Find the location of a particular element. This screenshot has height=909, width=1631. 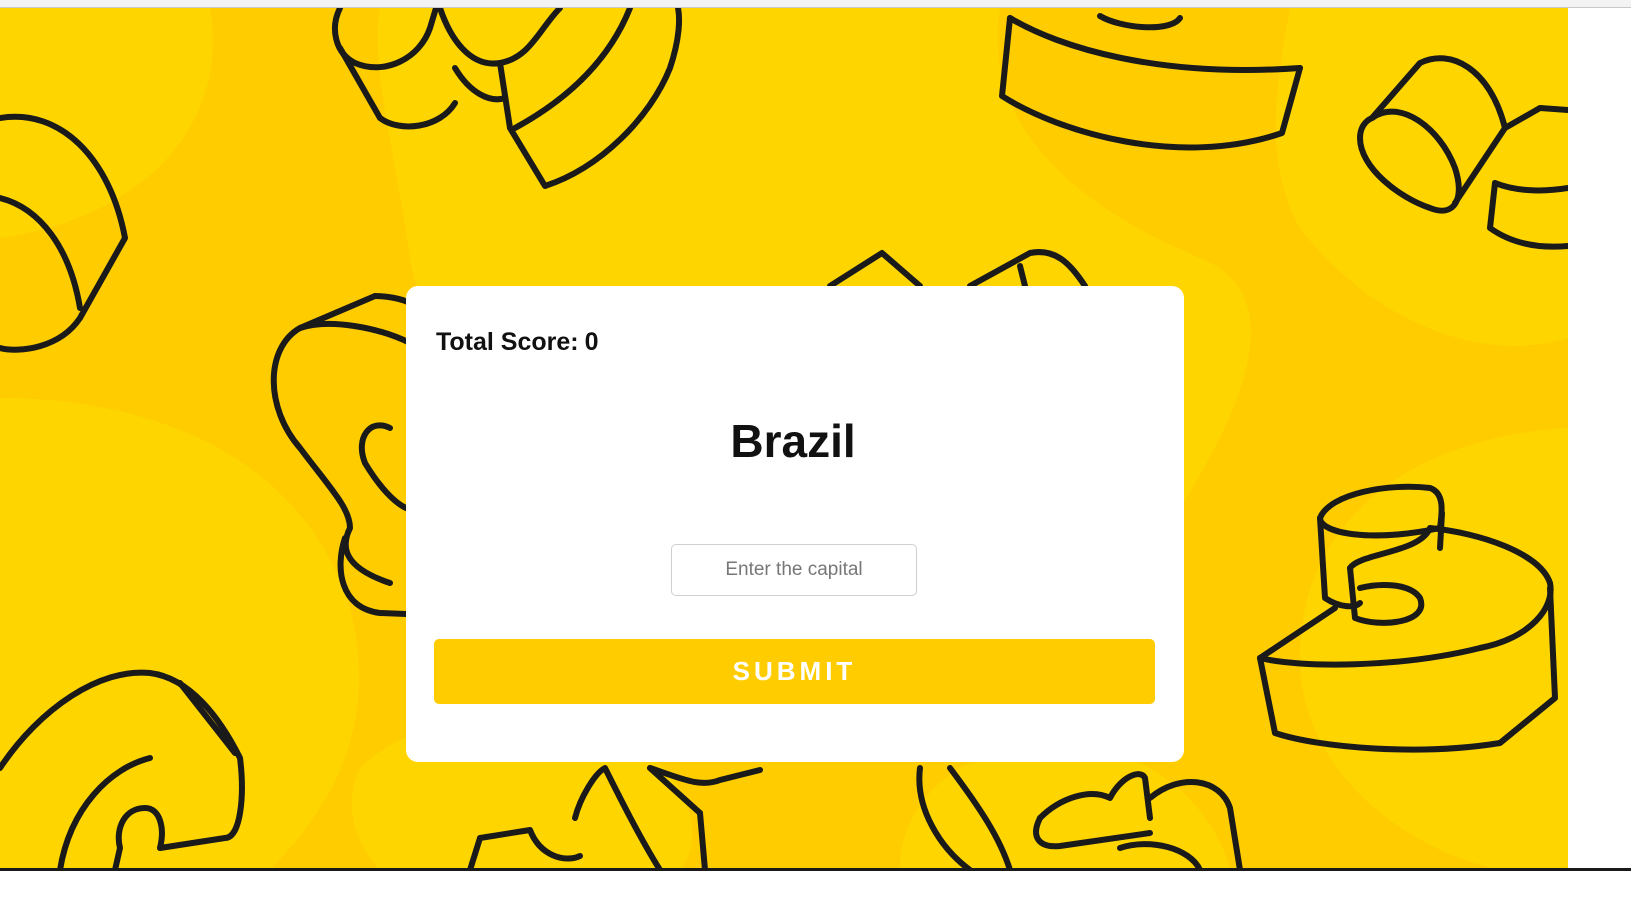

submit-button: SUBMIT is located at coordinates (794, 671).